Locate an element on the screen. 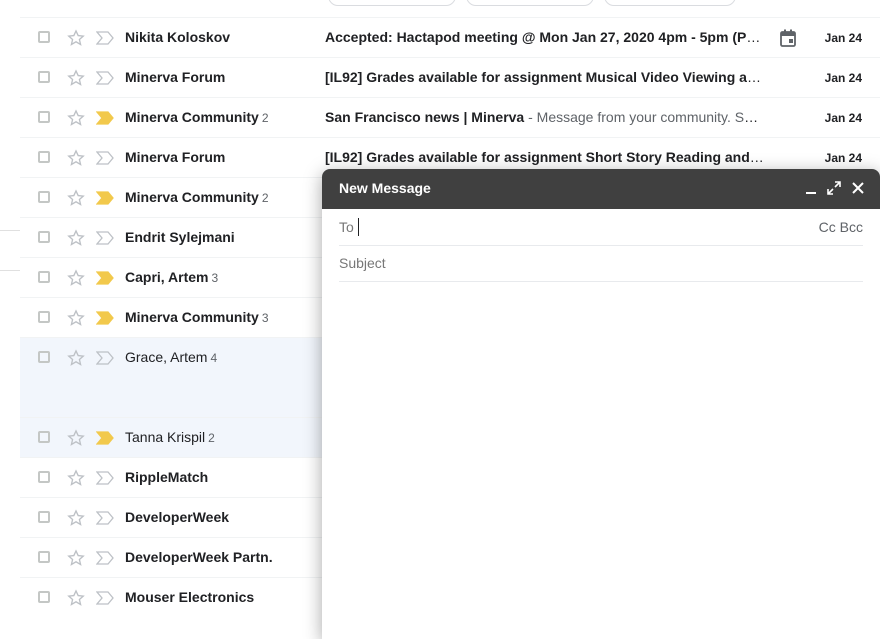 The image size is (880, 639). sender-name: DeveloperWeek Partn. is located at coordinates (220, 557).